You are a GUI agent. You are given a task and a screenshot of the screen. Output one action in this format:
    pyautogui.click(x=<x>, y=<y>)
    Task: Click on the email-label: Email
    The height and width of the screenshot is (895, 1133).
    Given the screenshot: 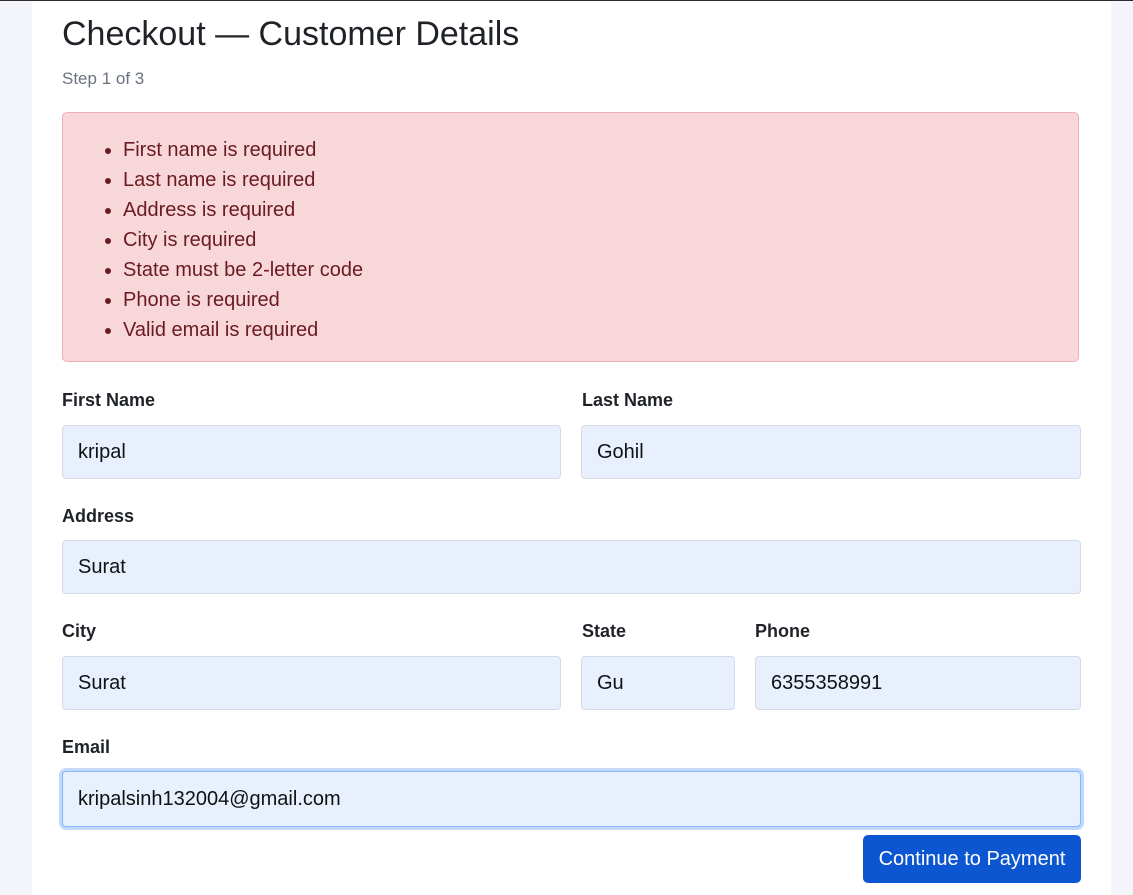 What is the action you would take?
    pyautogui.click(x=86, y=747)
    